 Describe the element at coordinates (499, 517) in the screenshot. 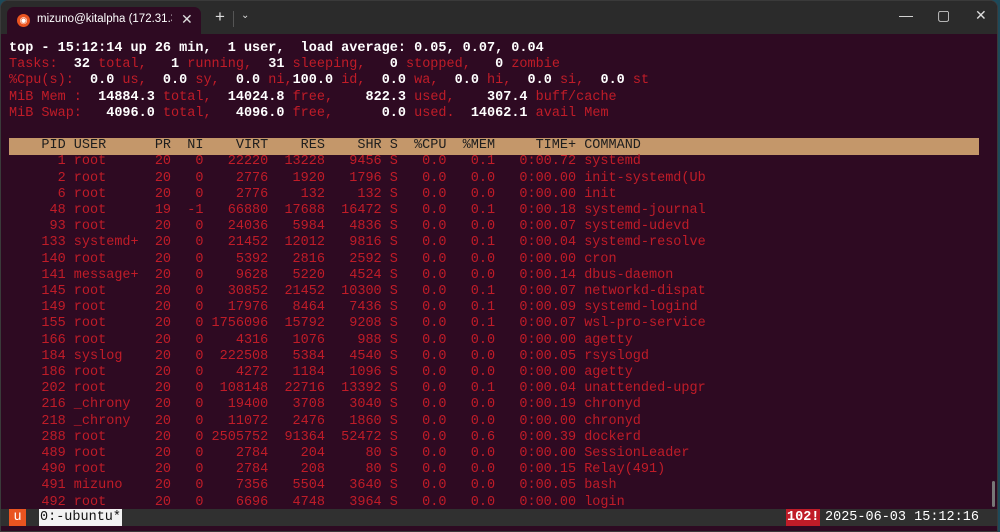

I see `tmux-status-bar: u 0:-ubuntu* 102! 2025-06-03 15:12:16` at that location.